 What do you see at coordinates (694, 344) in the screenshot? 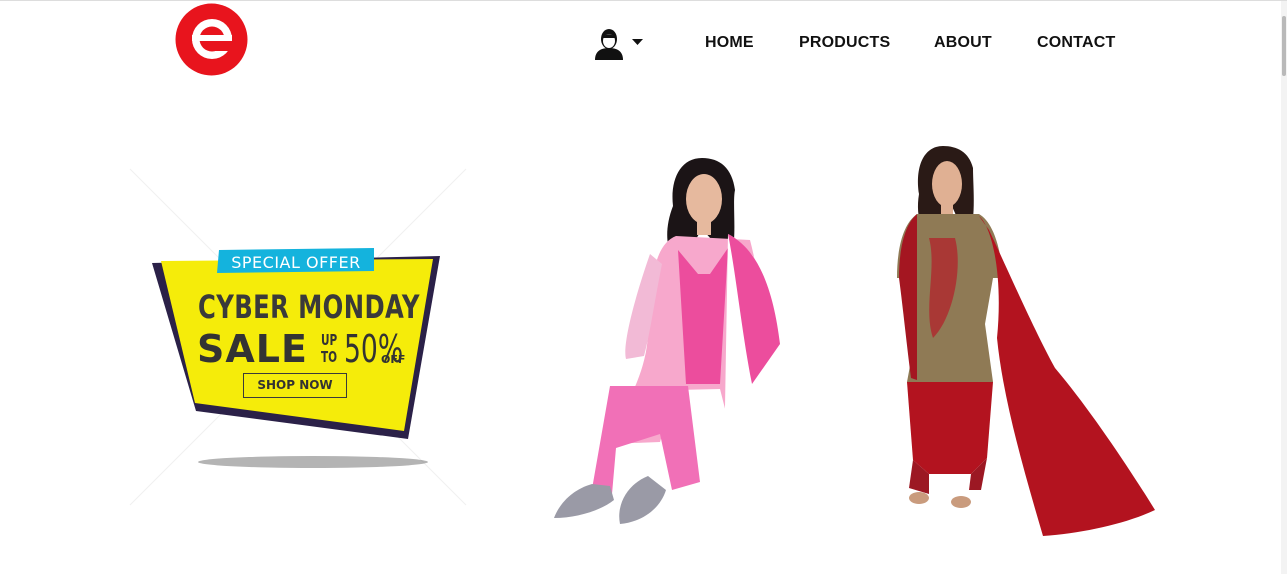
I see `model-pink-salwar-suit` at bounding box center [694, 344].